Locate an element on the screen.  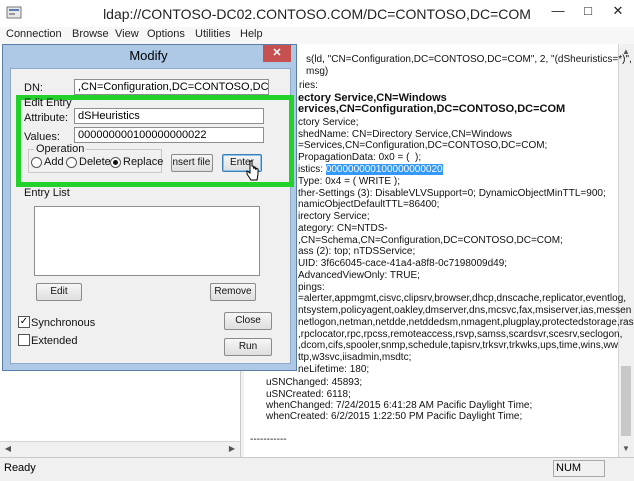
output-line: uSNChanged: 45893; is located at coordinates (314, 382).